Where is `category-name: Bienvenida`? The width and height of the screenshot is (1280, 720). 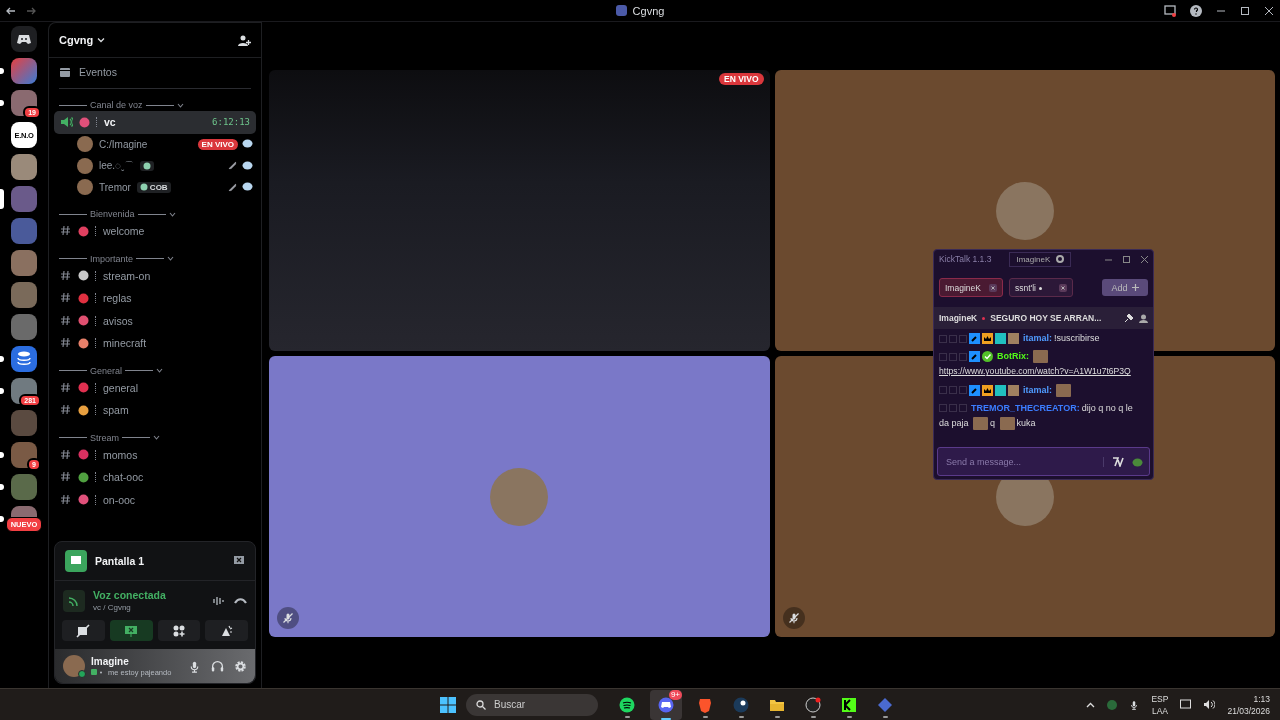 category-name: Bienvenida is located at coordinates (112, 214).